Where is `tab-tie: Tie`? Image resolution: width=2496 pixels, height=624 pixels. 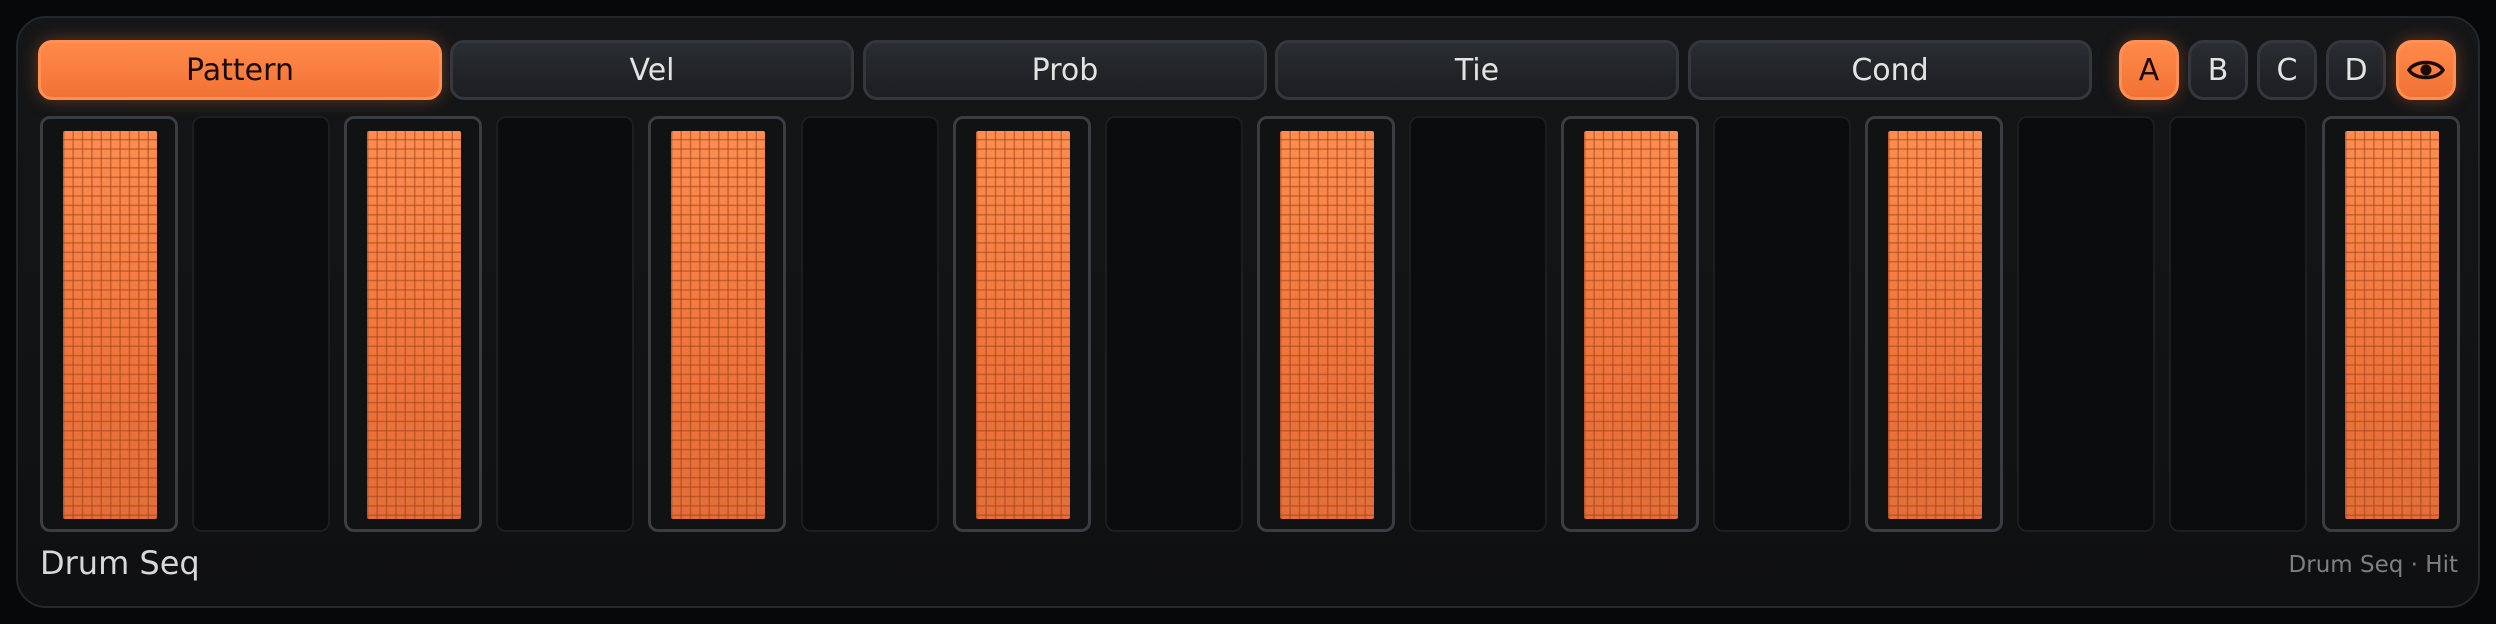
tab-tie: Tie is located at coordinates (1477, 70).